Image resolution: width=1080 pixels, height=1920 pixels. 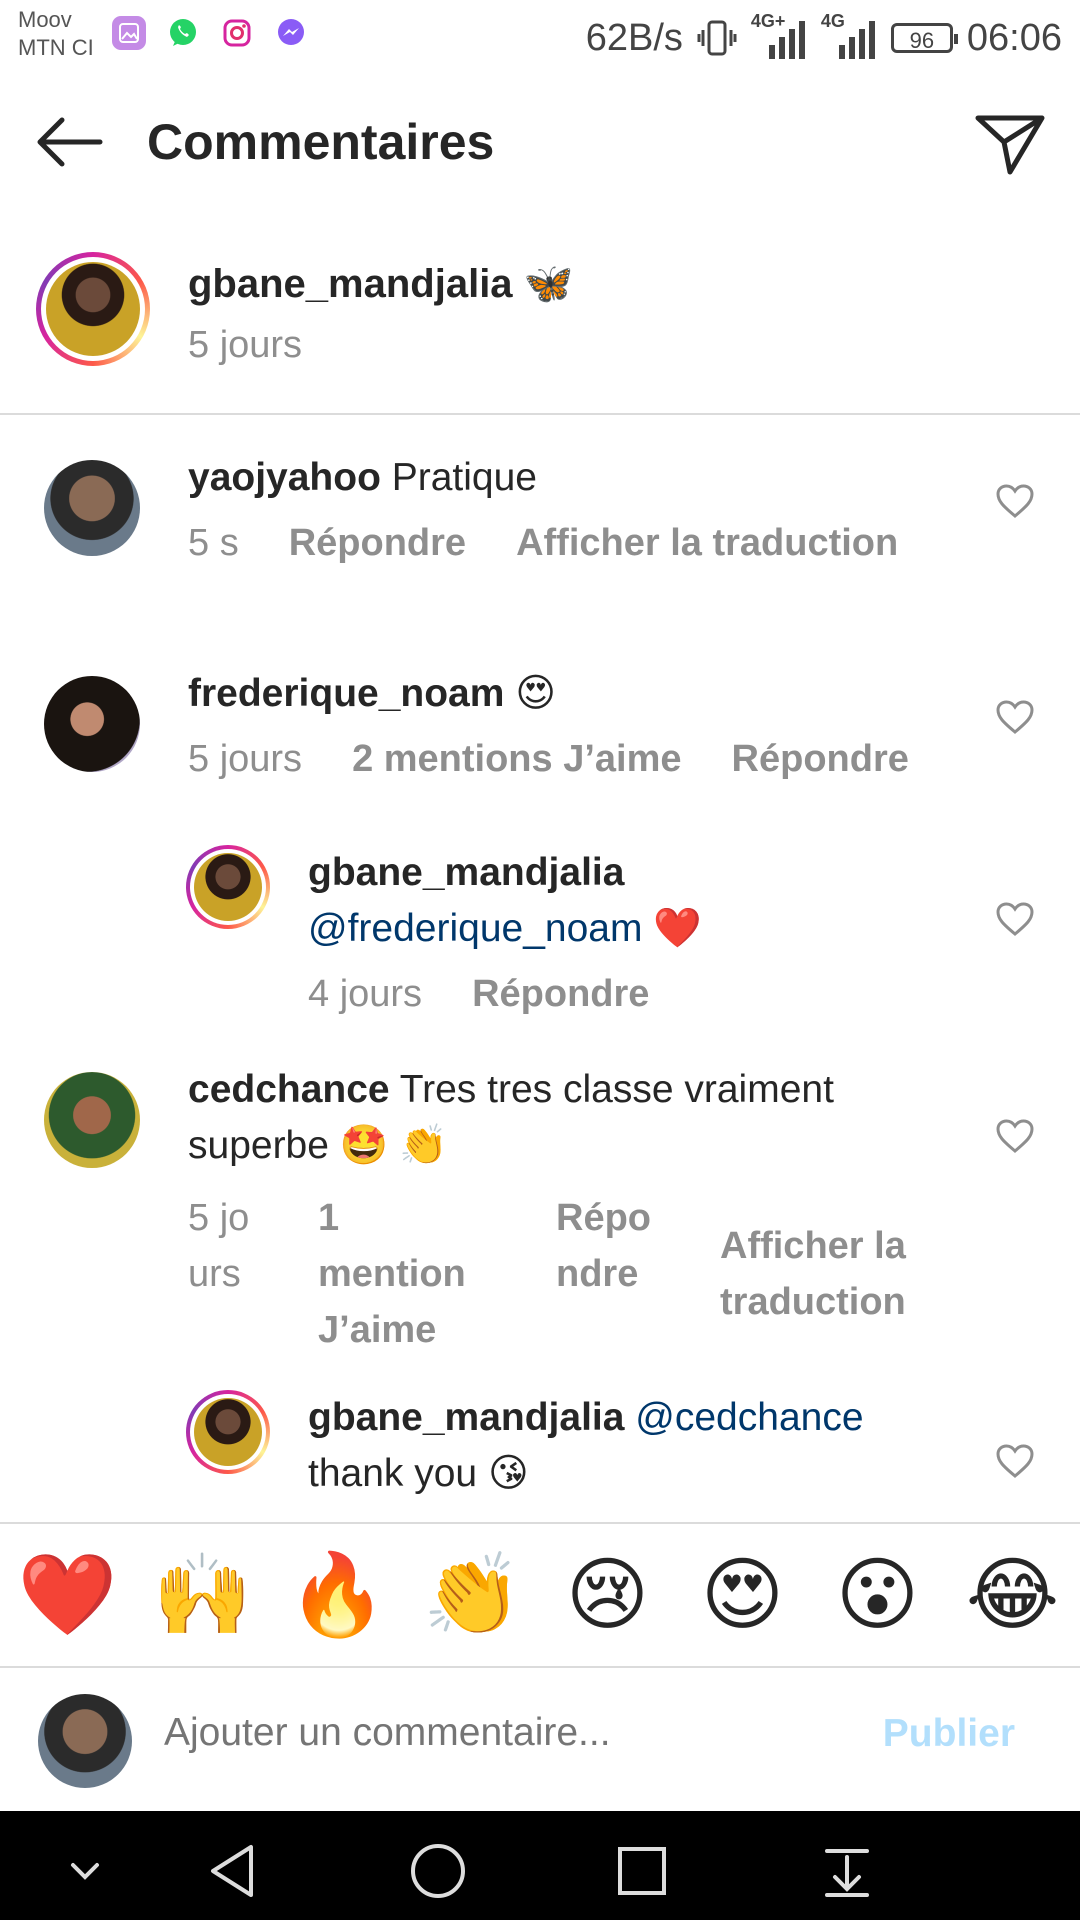 What do you see at coordinates (245, 345) in the screenshot?
I see `caption-time: 5 jours` at bounding box center [245, 345].